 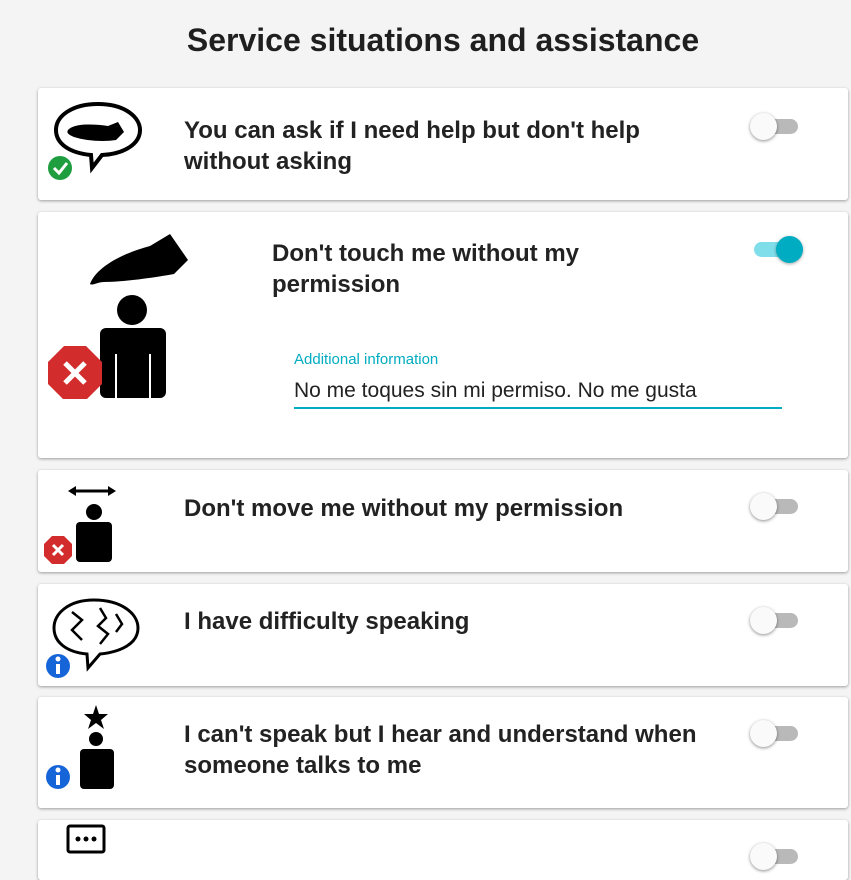 I want to click on item-label: Don't move me without my permission, so click(x=404, y=508).